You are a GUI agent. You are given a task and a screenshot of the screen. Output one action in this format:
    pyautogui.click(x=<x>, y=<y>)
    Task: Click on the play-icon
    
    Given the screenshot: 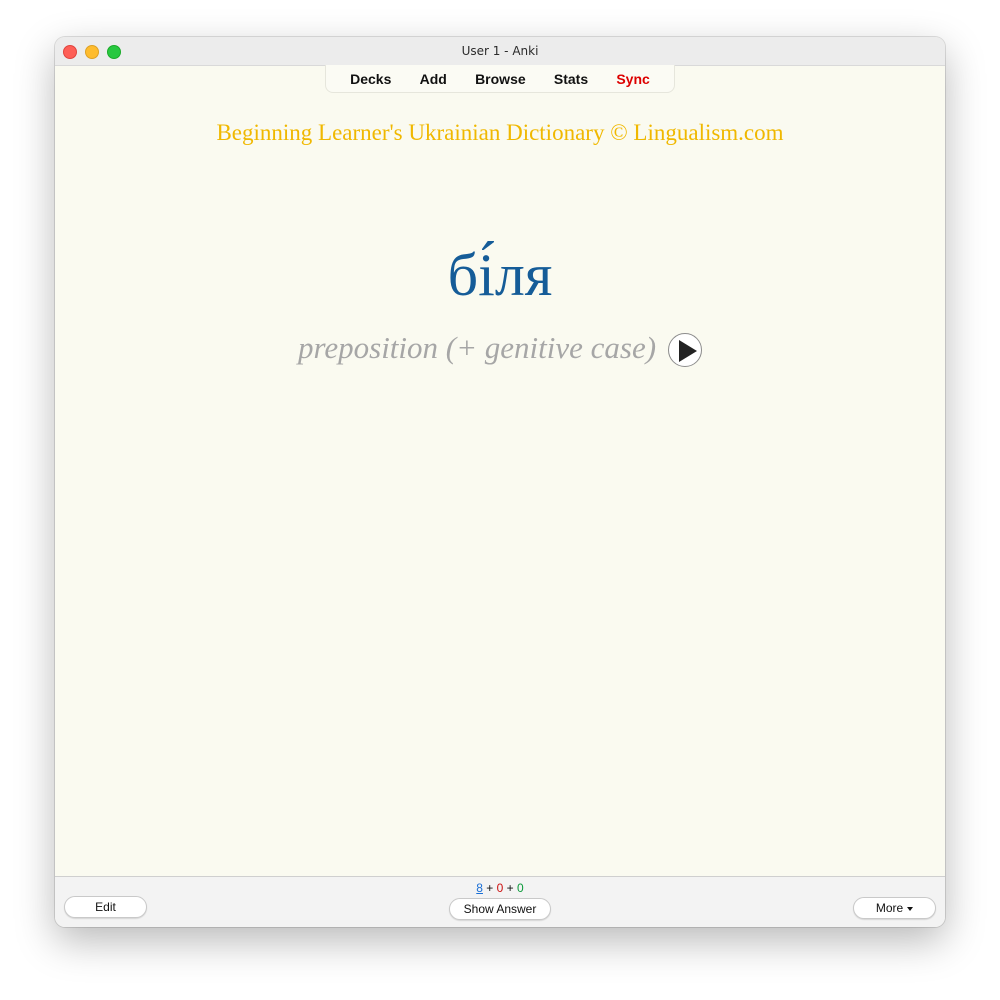 What is the action you would take?
    pyautogui.click(x=688, y=351)
    